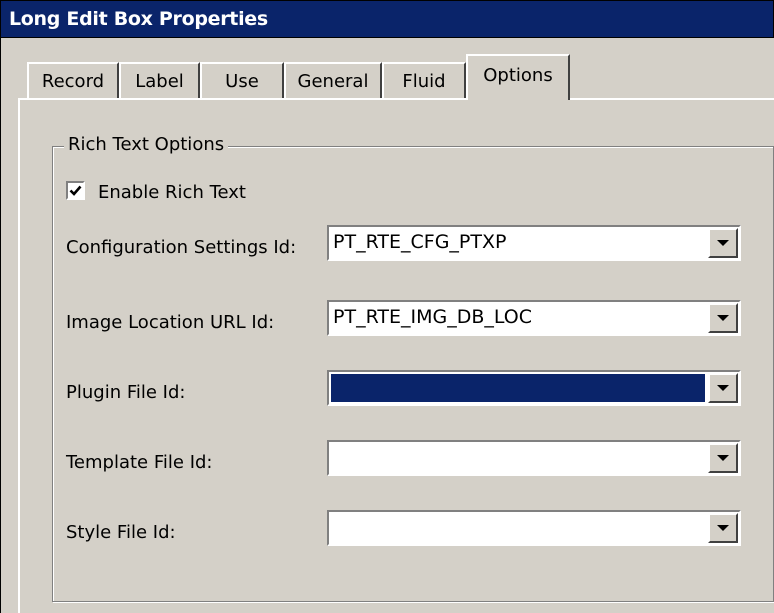 The image size is (774, 613). What do you see at coordinates (387, 19) in the screenshot?
I see `window-titlebar: Long Edit Box Properties` at bounding box center [387, 19].